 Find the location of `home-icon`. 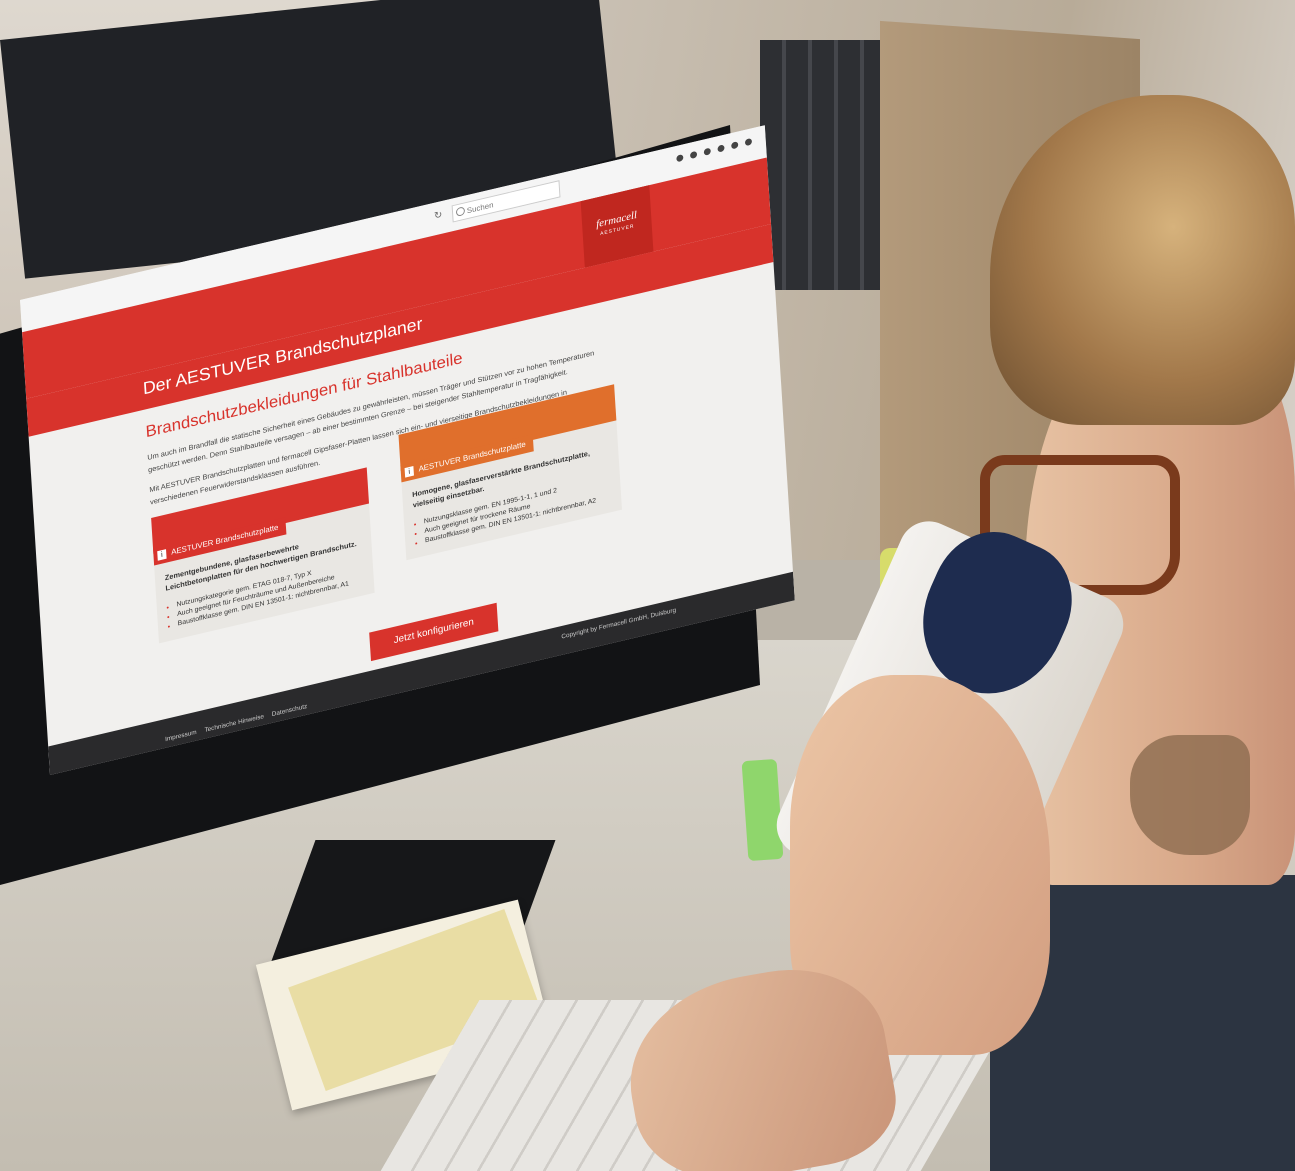

home-icon is located at coordinates (707, 151).